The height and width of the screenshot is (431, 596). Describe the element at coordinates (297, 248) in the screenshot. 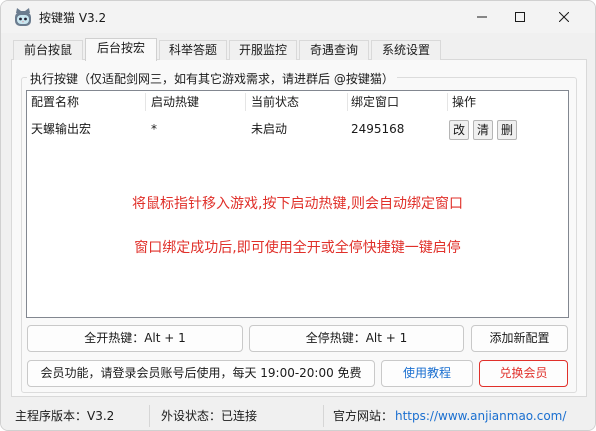

I see `notice-line-2: 窗口绑定成功后,即可使用全开或全停快捷键一键启停` at that location.